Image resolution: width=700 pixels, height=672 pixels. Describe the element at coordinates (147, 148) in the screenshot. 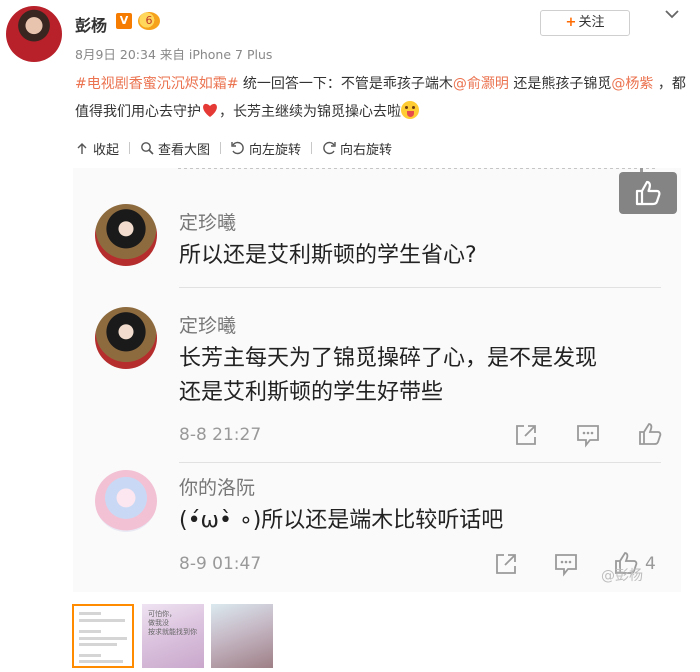

I see `search-icon` at that location.